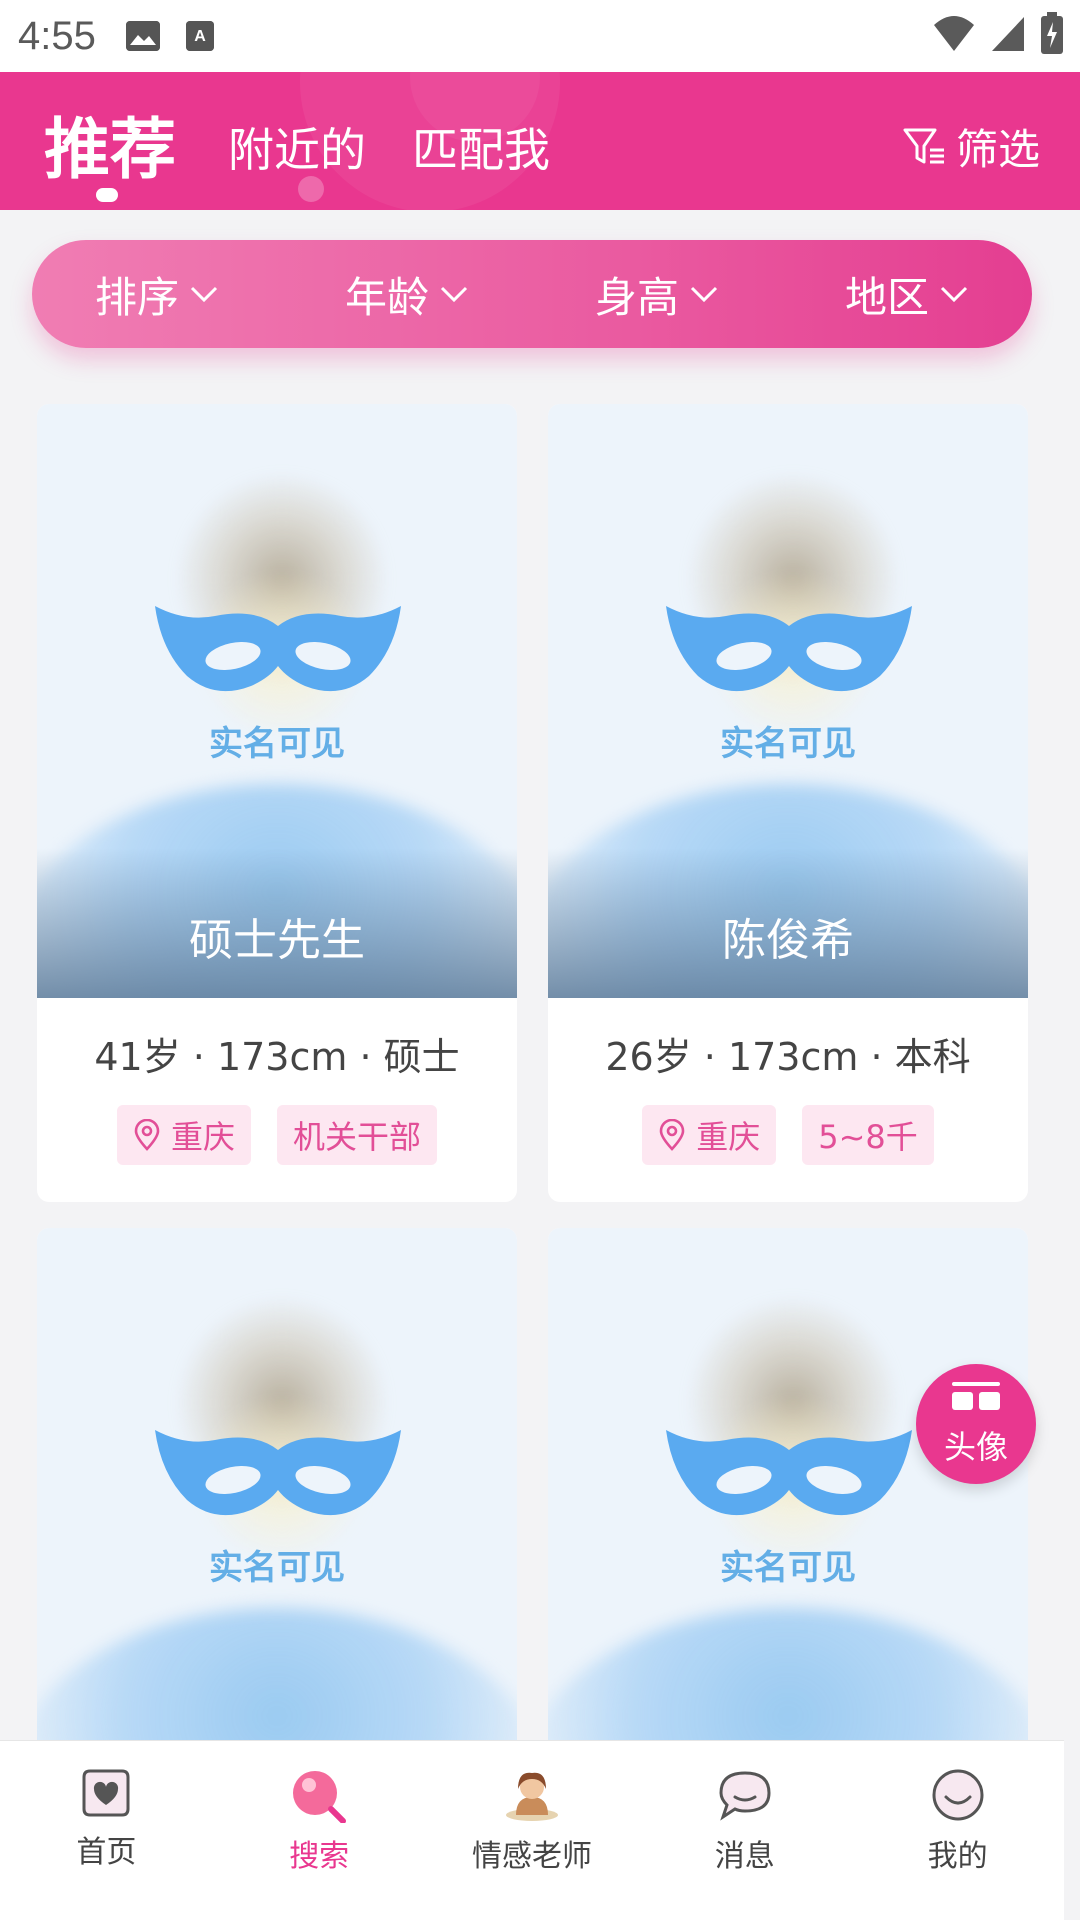 The width and height of the screenshot is (1080, 1920). Describe the element at coordinates (531, 1796) in the screenshot. I see `teacher-avatar-icon` at that location.